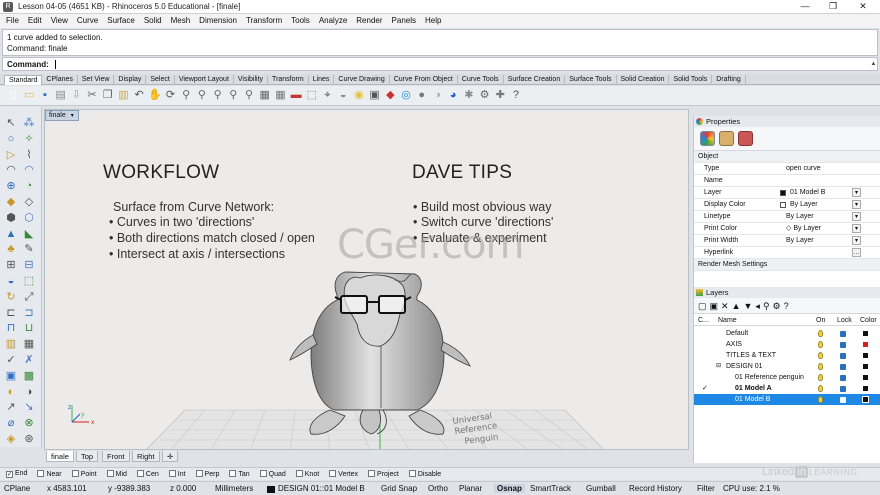 Image resolution: width=880 pixels, height=495 pixels. I want to click on modeling-tool-icon: ✓, so click(11, 360).